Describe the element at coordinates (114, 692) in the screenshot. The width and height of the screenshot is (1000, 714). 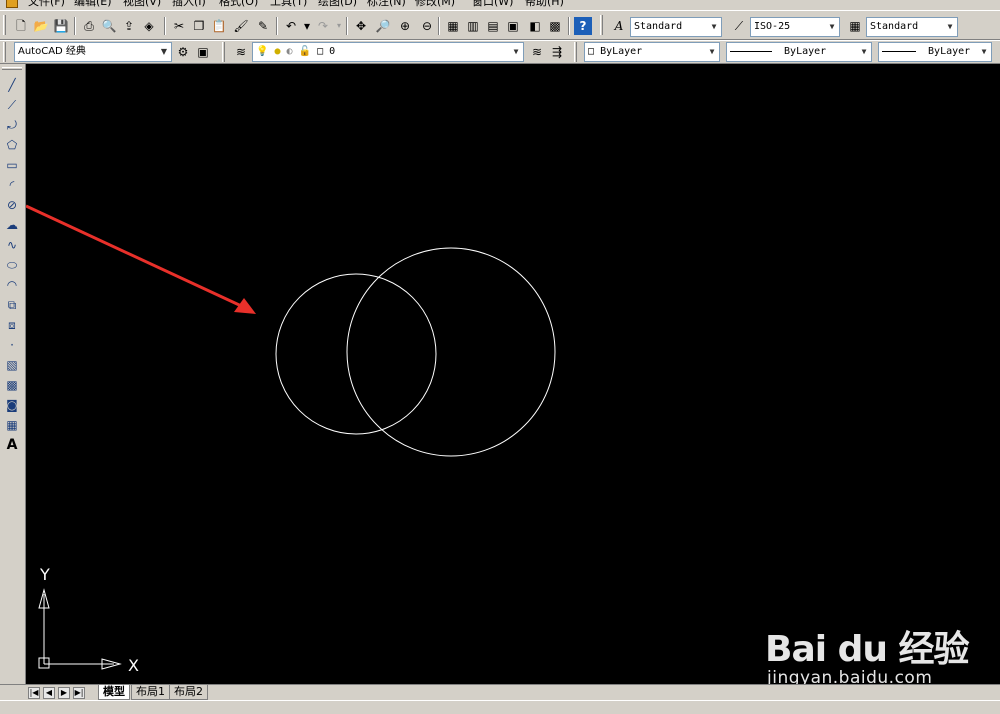
I see `tab-model: 模型` at that location.